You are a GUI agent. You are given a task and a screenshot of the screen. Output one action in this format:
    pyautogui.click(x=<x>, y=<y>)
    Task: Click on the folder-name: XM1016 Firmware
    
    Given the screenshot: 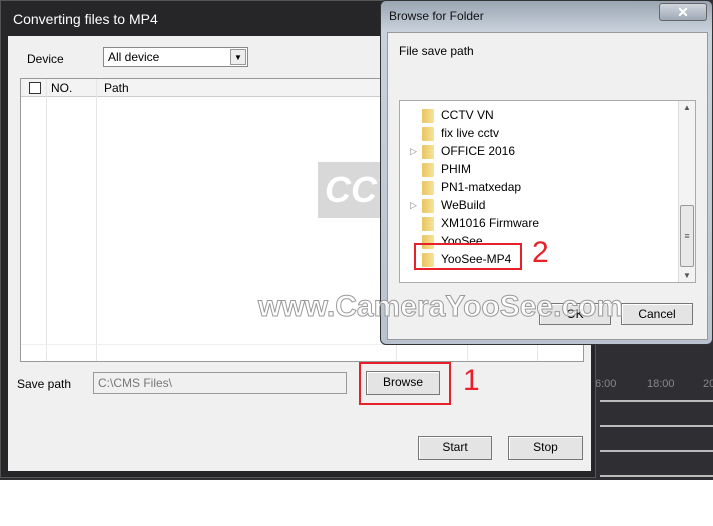 What is the action you would take?
    pyautogui.click(x=490, y=223)
    